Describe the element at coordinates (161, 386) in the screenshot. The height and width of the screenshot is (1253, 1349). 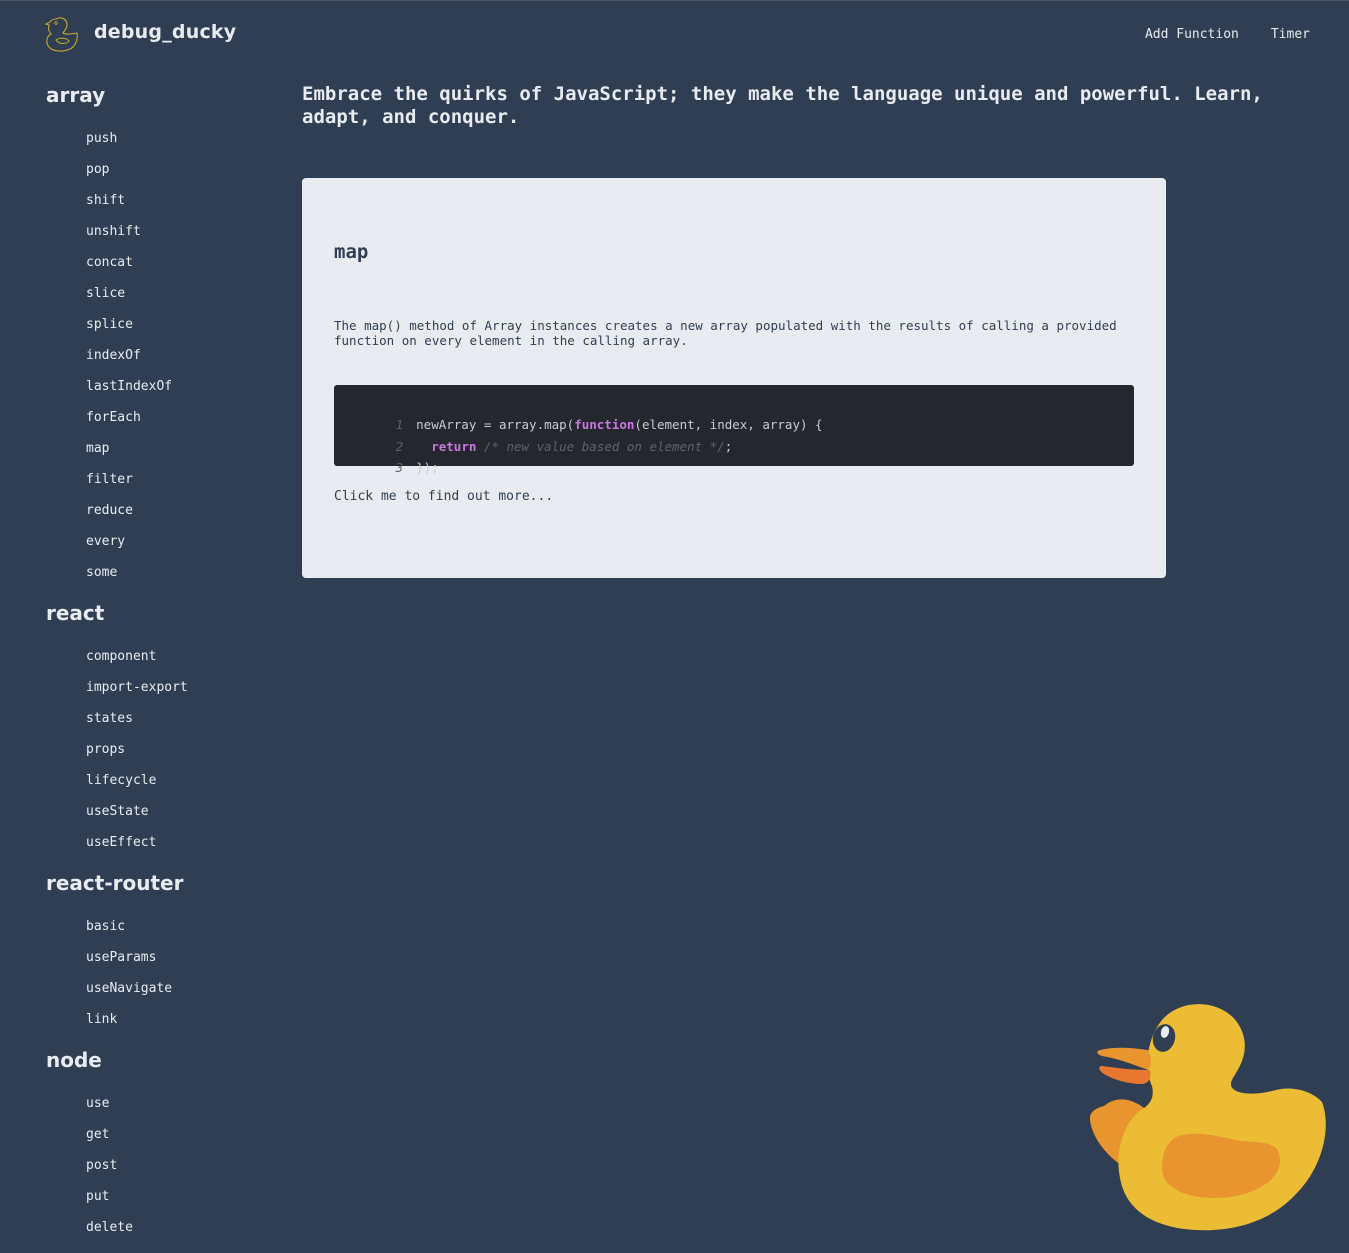
I see `sidebar-item-lastIndexOf: lastIndexOf` at that location.